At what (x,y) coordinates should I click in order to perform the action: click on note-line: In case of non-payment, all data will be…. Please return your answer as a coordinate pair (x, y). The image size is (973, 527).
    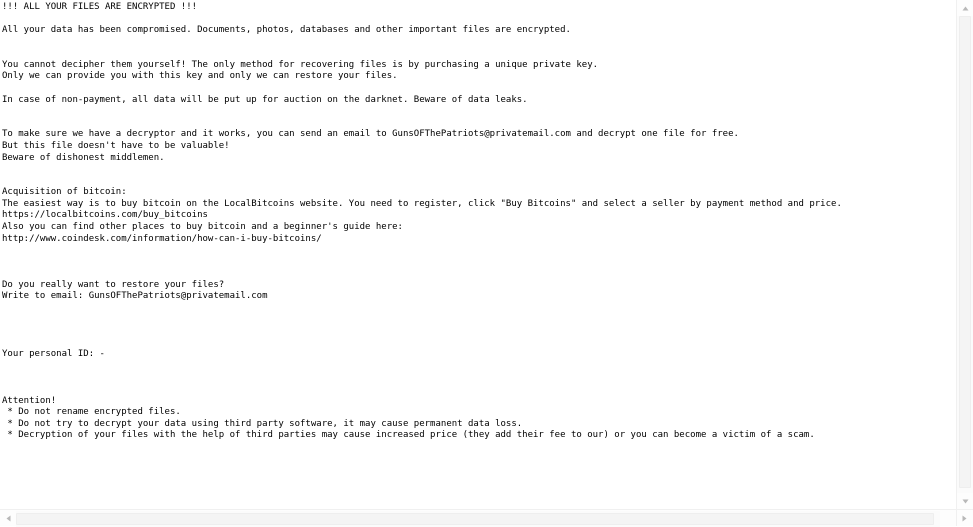
    Looking at the image, I should click on (265, 99).